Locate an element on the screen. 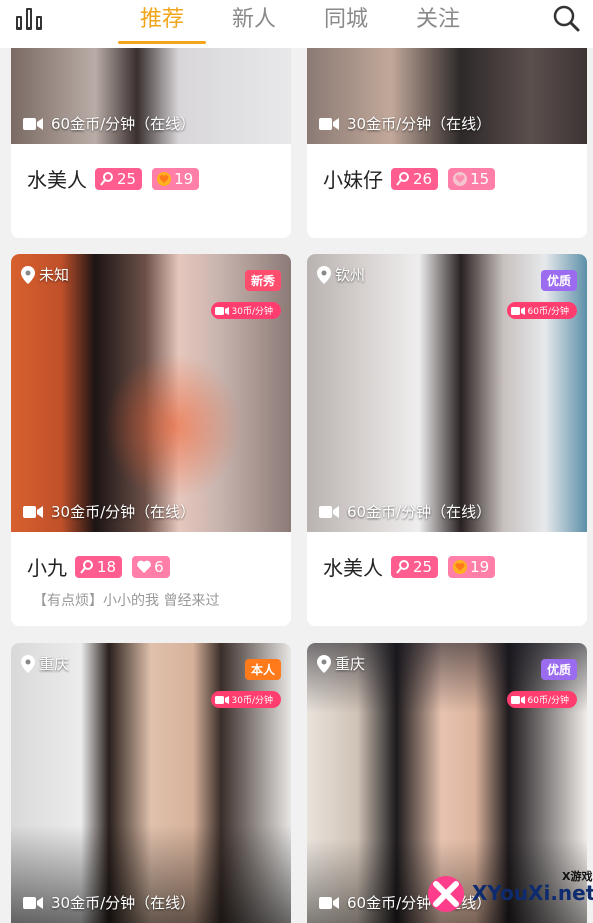  category-tabs: 推荐 新人 同城 关注 is located at coordinates (300, 22).